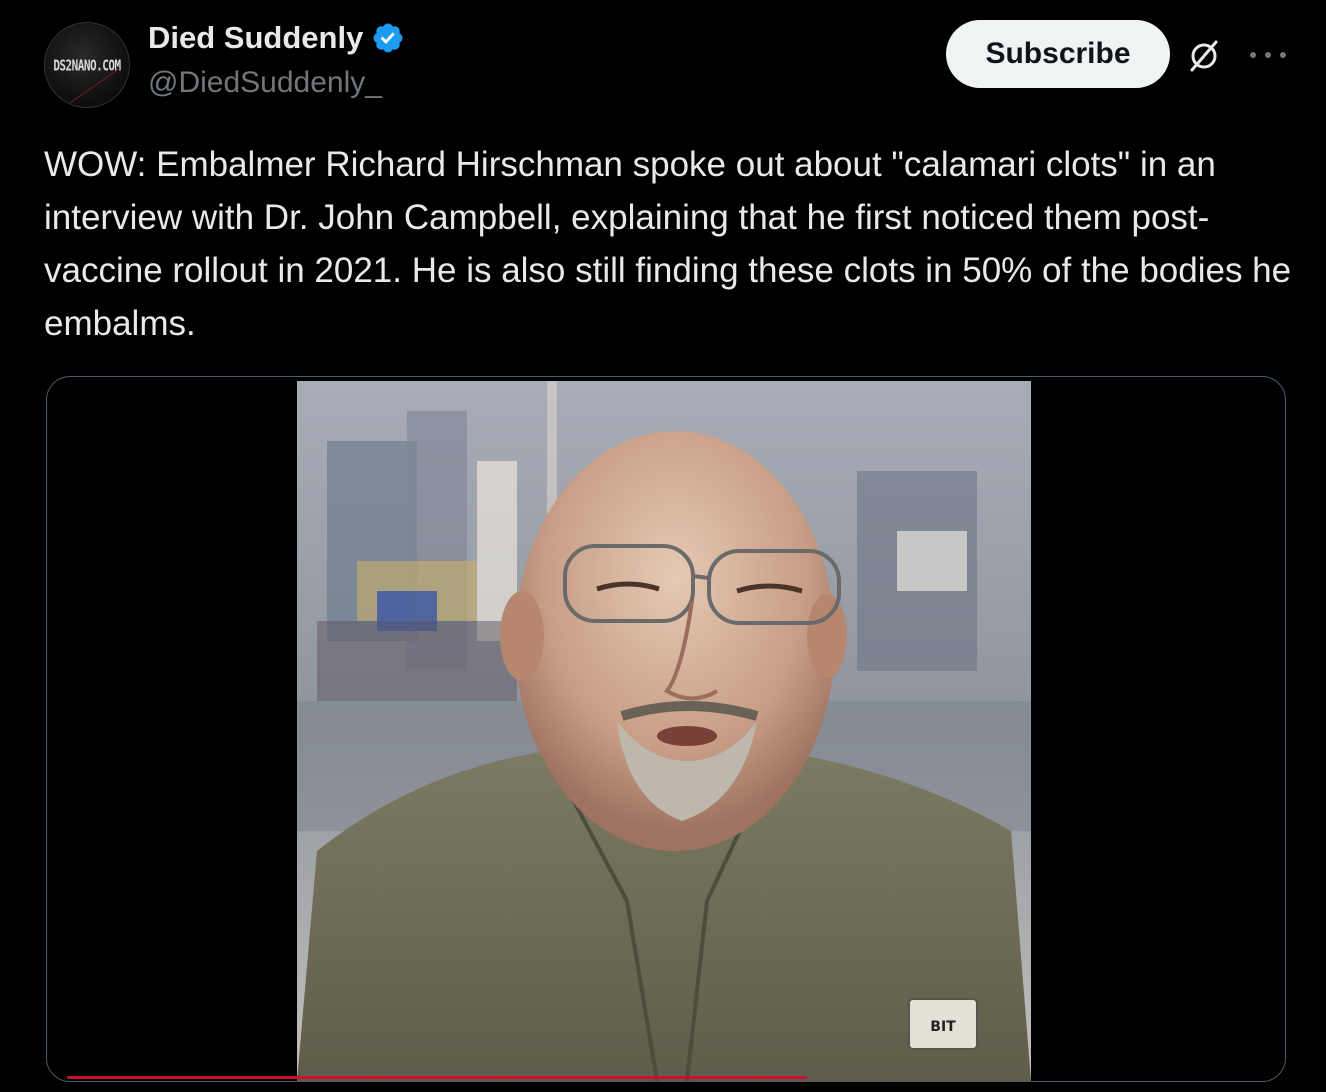  What do you see at coordinates (255, 38) in the screenshot?
I see `author-display-name: Died Suddenly` at bounding box center [255, 38].